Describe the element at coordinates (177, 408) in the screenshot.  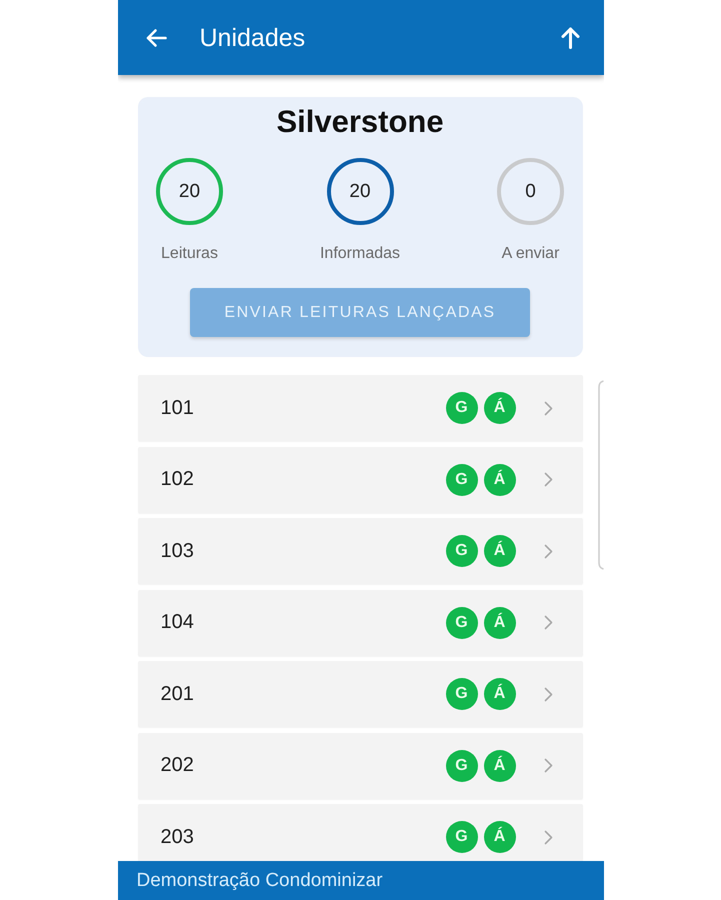
I see `unit-number: 101` at that location.